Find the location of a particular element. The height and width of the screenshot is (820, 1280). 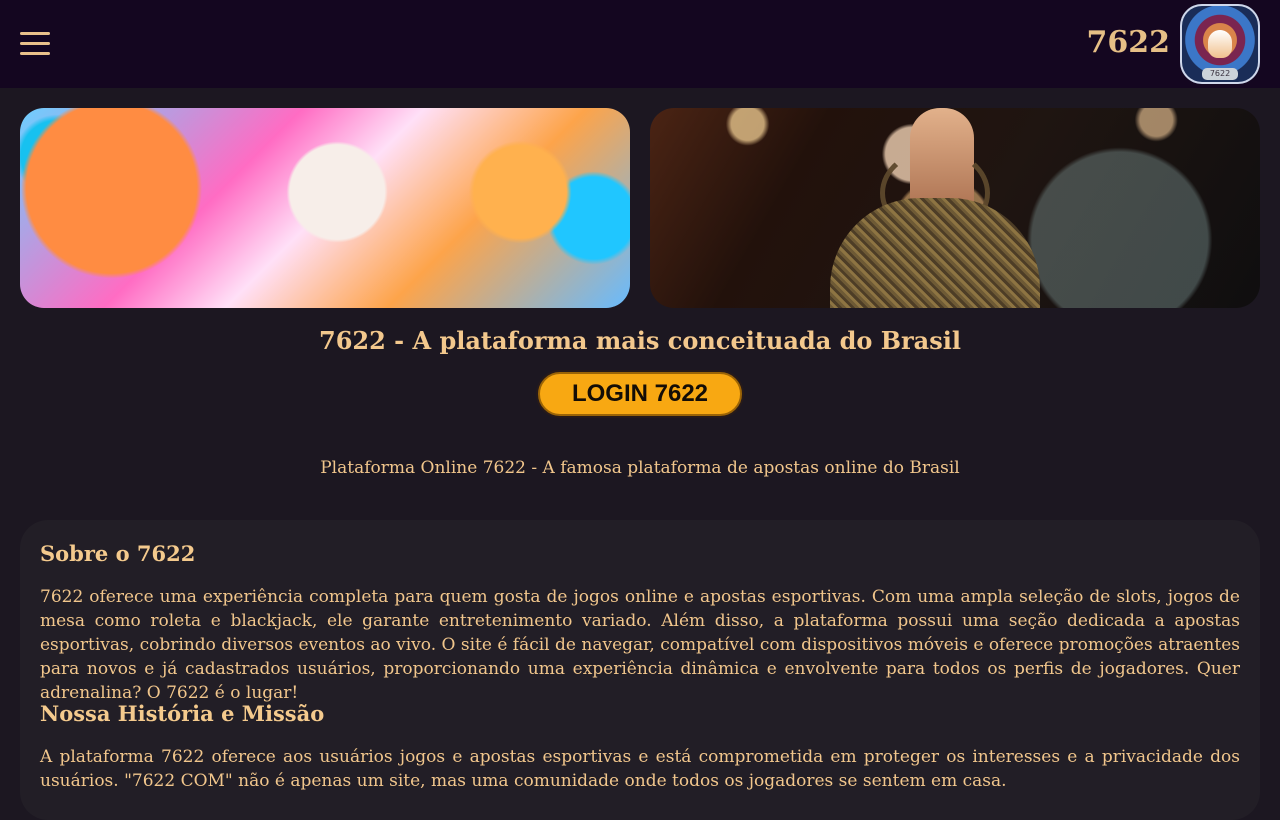

promo-banner-left is located at coordinates (325, 208).